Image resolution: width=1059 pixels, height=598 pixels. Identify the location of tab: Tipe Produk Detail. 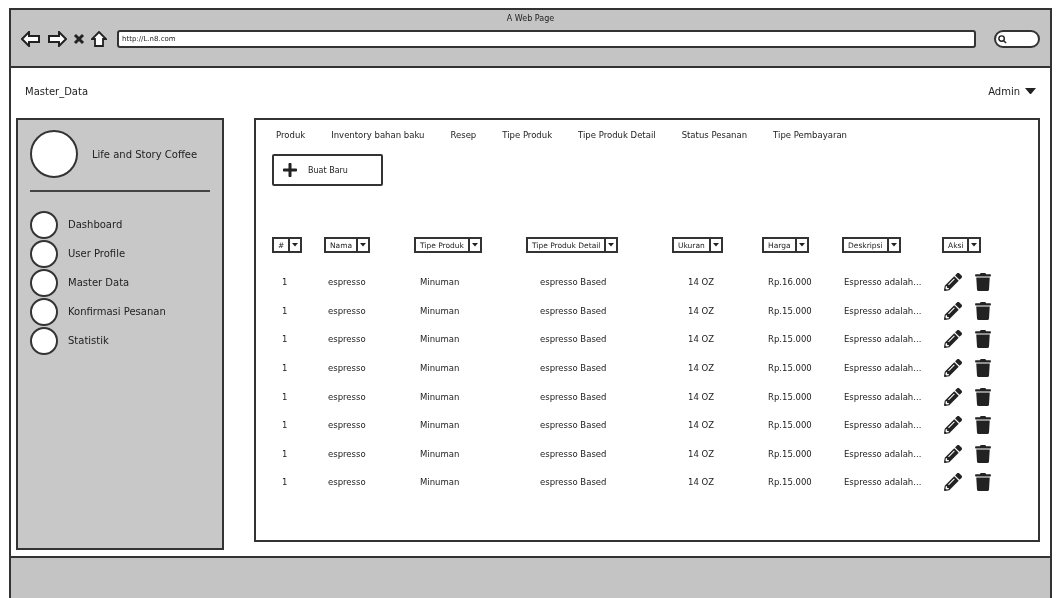
(617, 135).